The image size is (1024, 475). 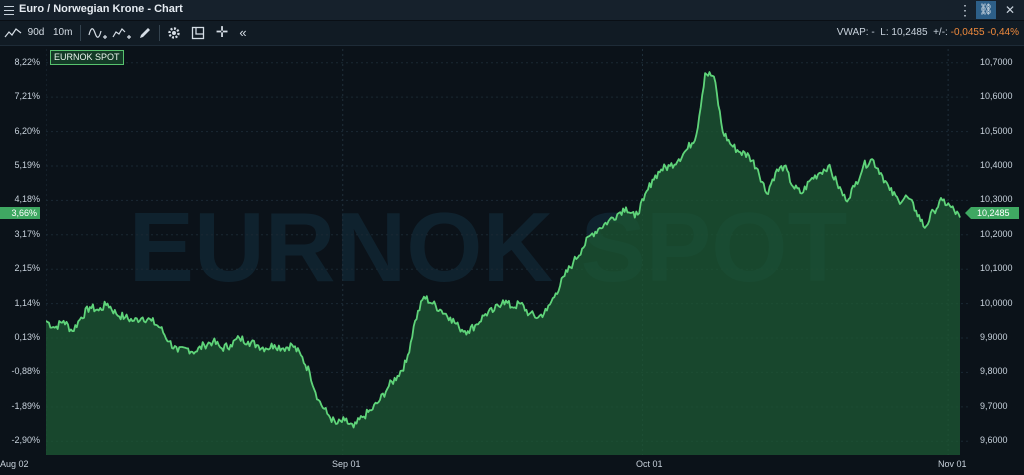 What do you see at coordinates (996, 268) in the screenshot?
I see `price-tick-label: 10,1000` at bounding box center [996, 268].